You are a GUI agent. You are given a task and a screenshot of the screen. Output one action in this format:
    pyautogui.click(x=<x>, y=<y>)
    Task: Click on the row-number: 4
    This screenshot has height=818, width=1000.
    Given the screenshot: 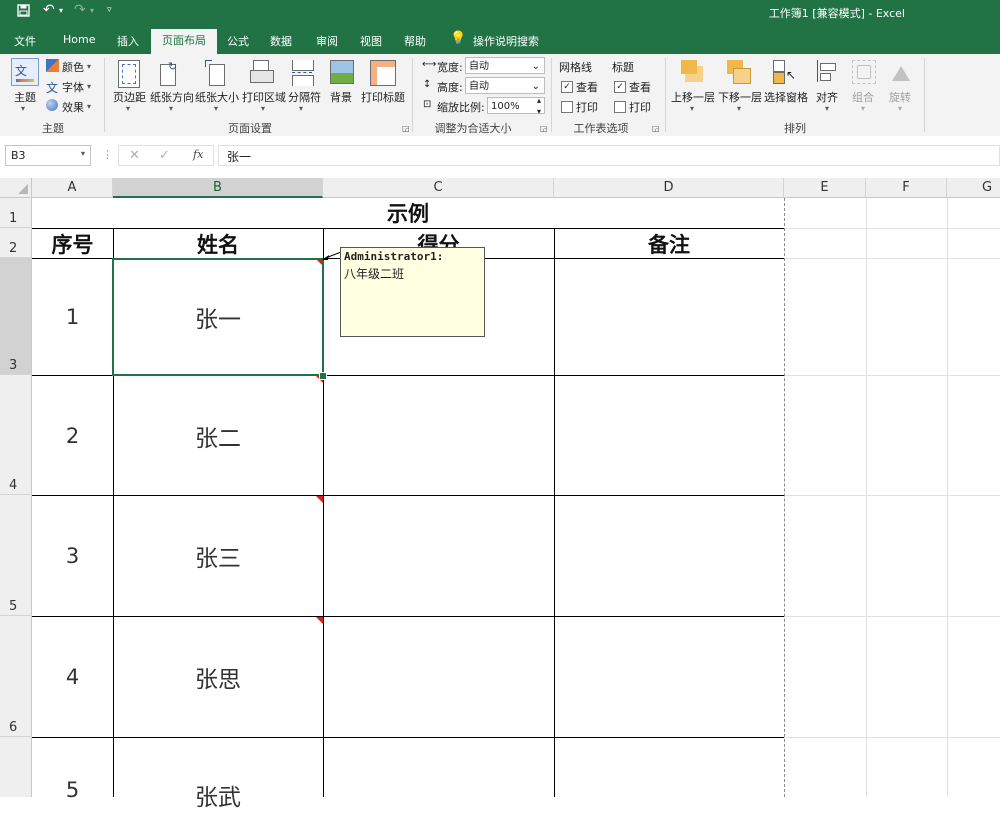 What is the action you would take?
    pyautogui.click(x=13, y=485)
    